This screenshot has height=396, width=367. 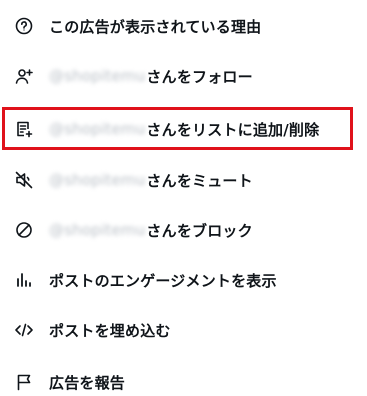 I want to click on menu-item-add-to-list: @shopitemu さんをリストに追加/削除, so click(x=183, y=129).